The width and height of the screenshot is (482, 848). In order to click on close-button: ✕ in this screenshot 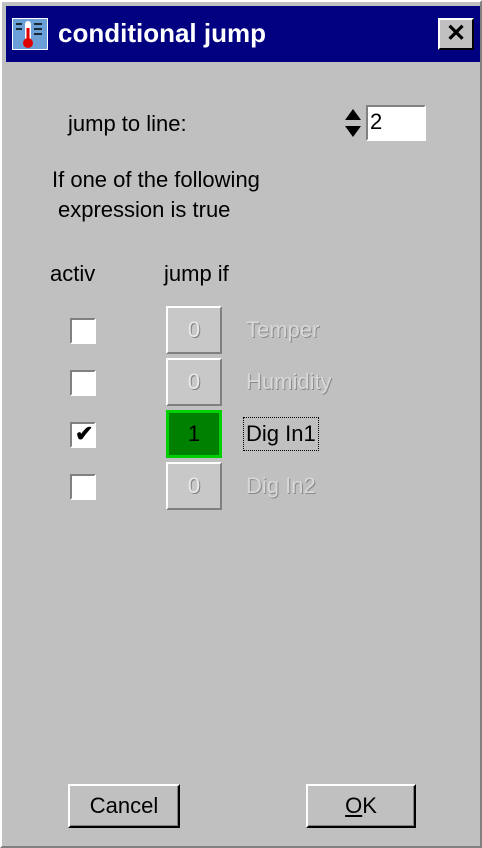, I will do `click(456, 34)`.